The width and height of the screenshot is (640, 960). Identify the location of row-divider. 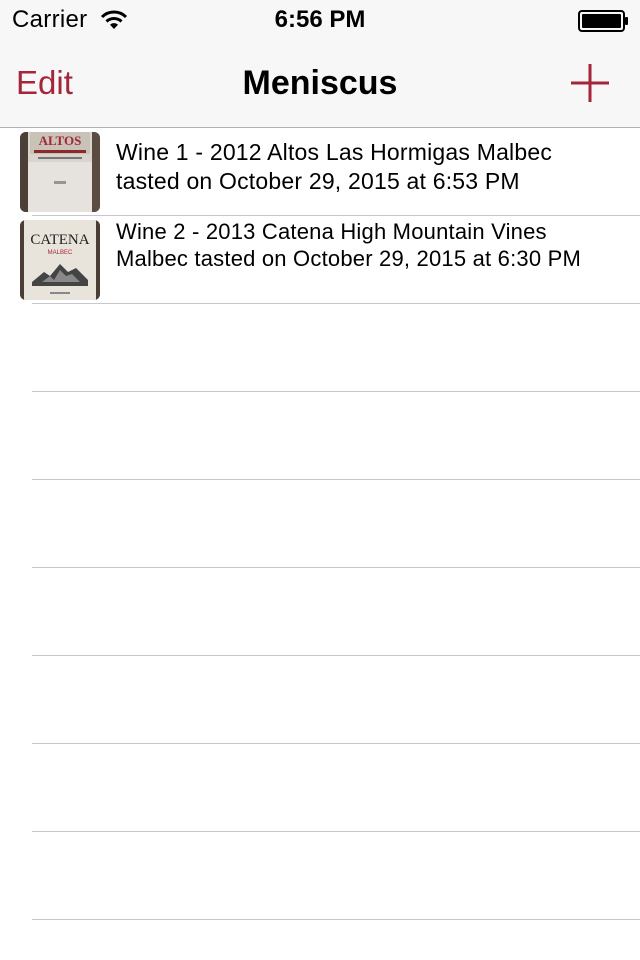
(336, 919).